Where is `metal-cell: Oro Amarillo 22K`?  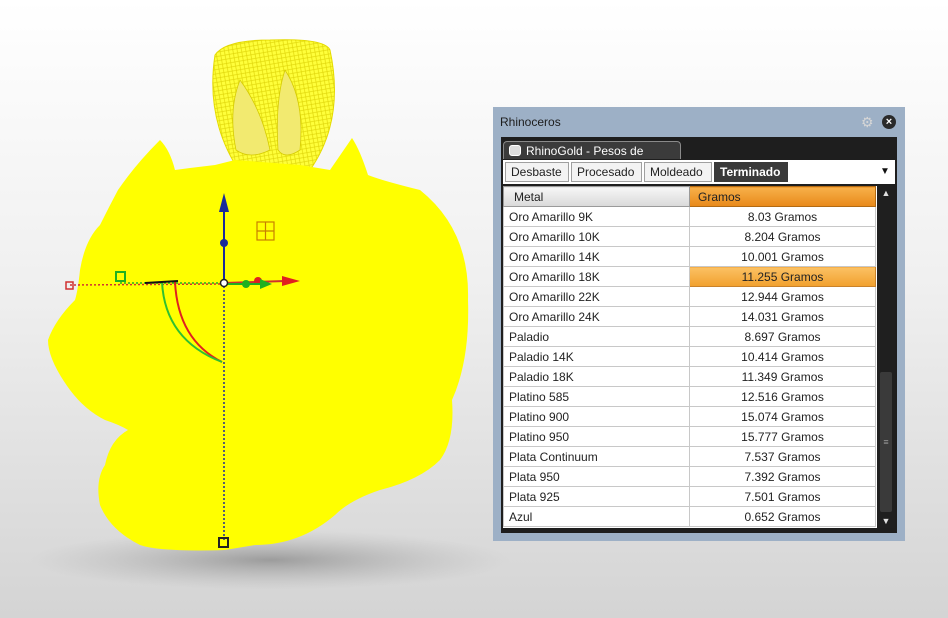
metal-cell: Oro Amarillo 22K is located at coordinates (596, 296).